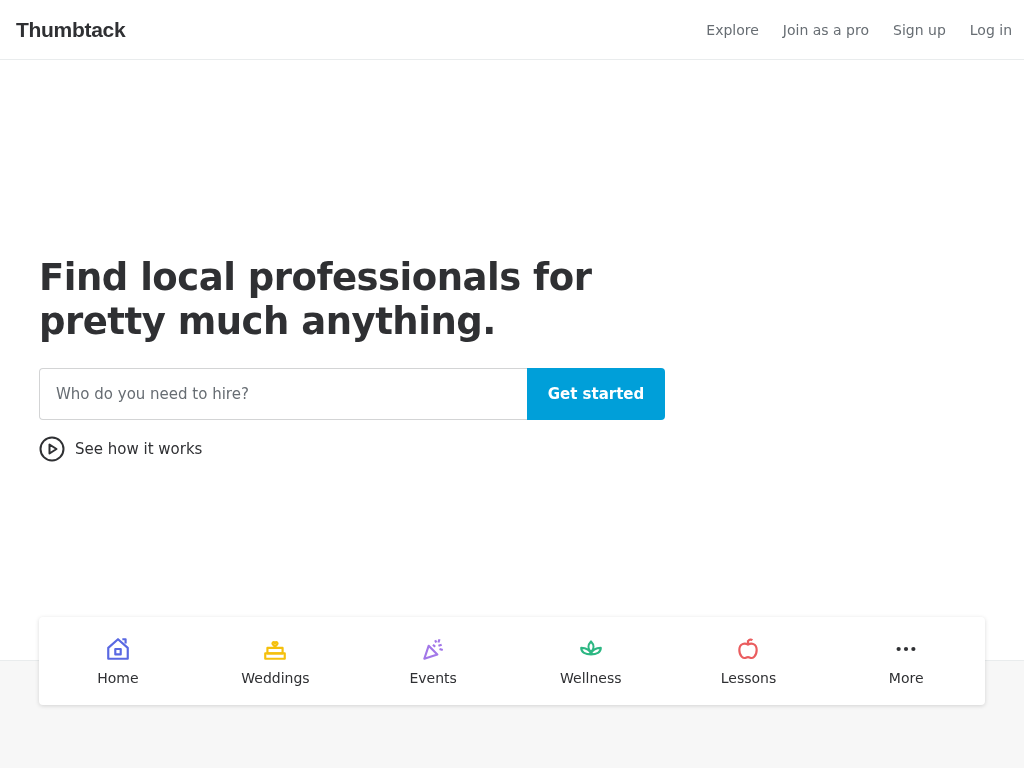 The width and height of the screenshot is (1024, 768). I want to click on category-link: Lessons, so click(748, 661).